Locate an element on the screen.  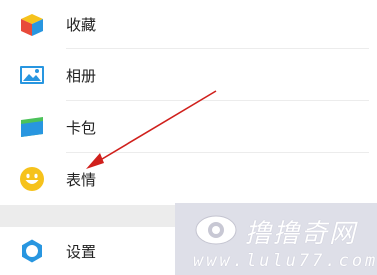
menu-item-label: 相册 is located at coordinates (81, 75).